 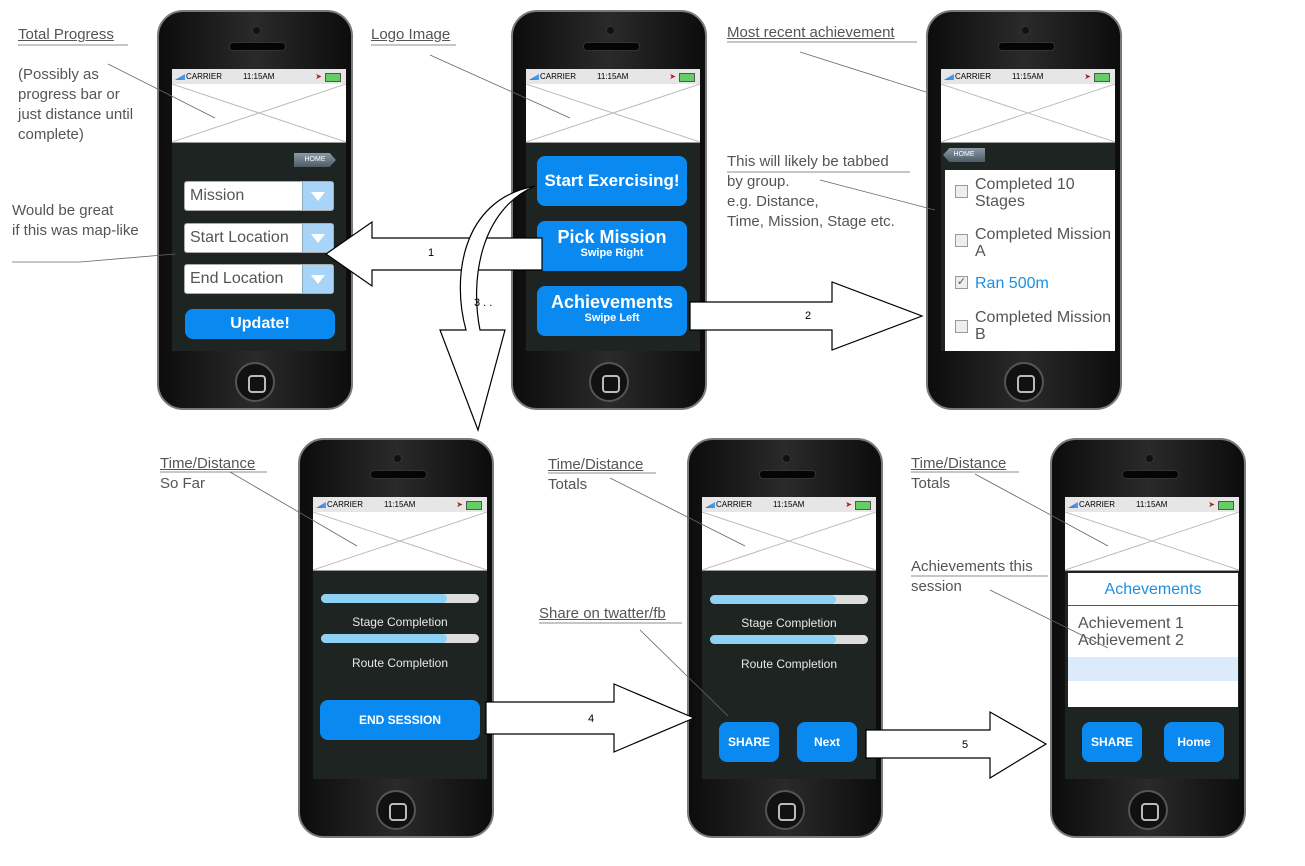 What do you see at coordinates (591, 719) in the screenshot?
I see `arrow-4-label: 4` at bounding box center [591, 719].